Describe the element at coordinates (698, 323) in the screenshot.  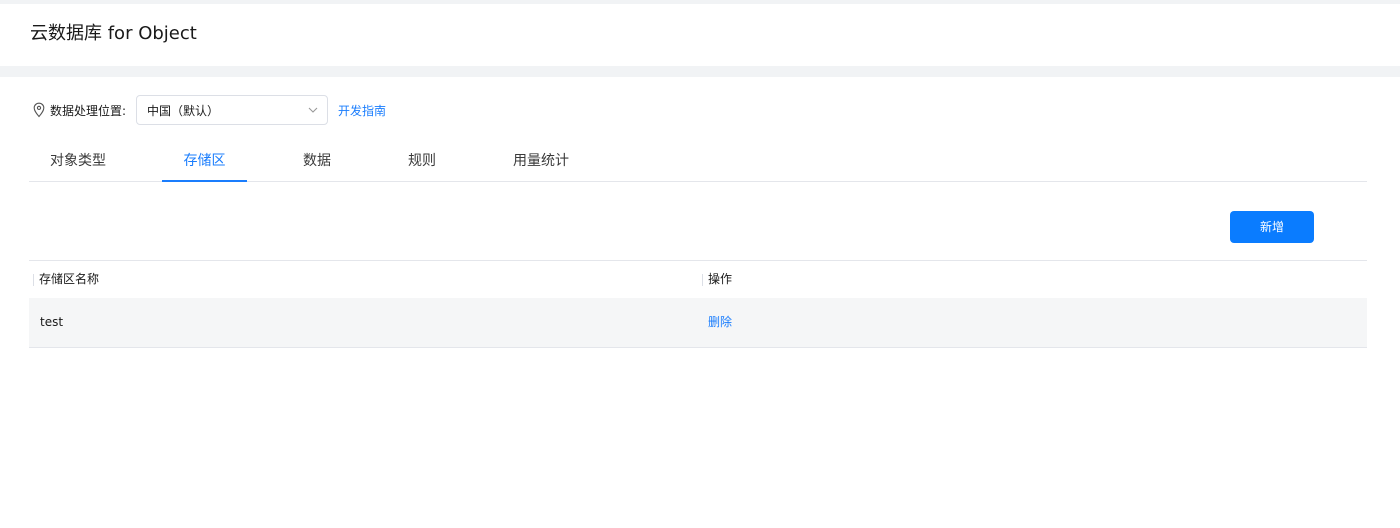
I see `table-row: test 删除` at that location.